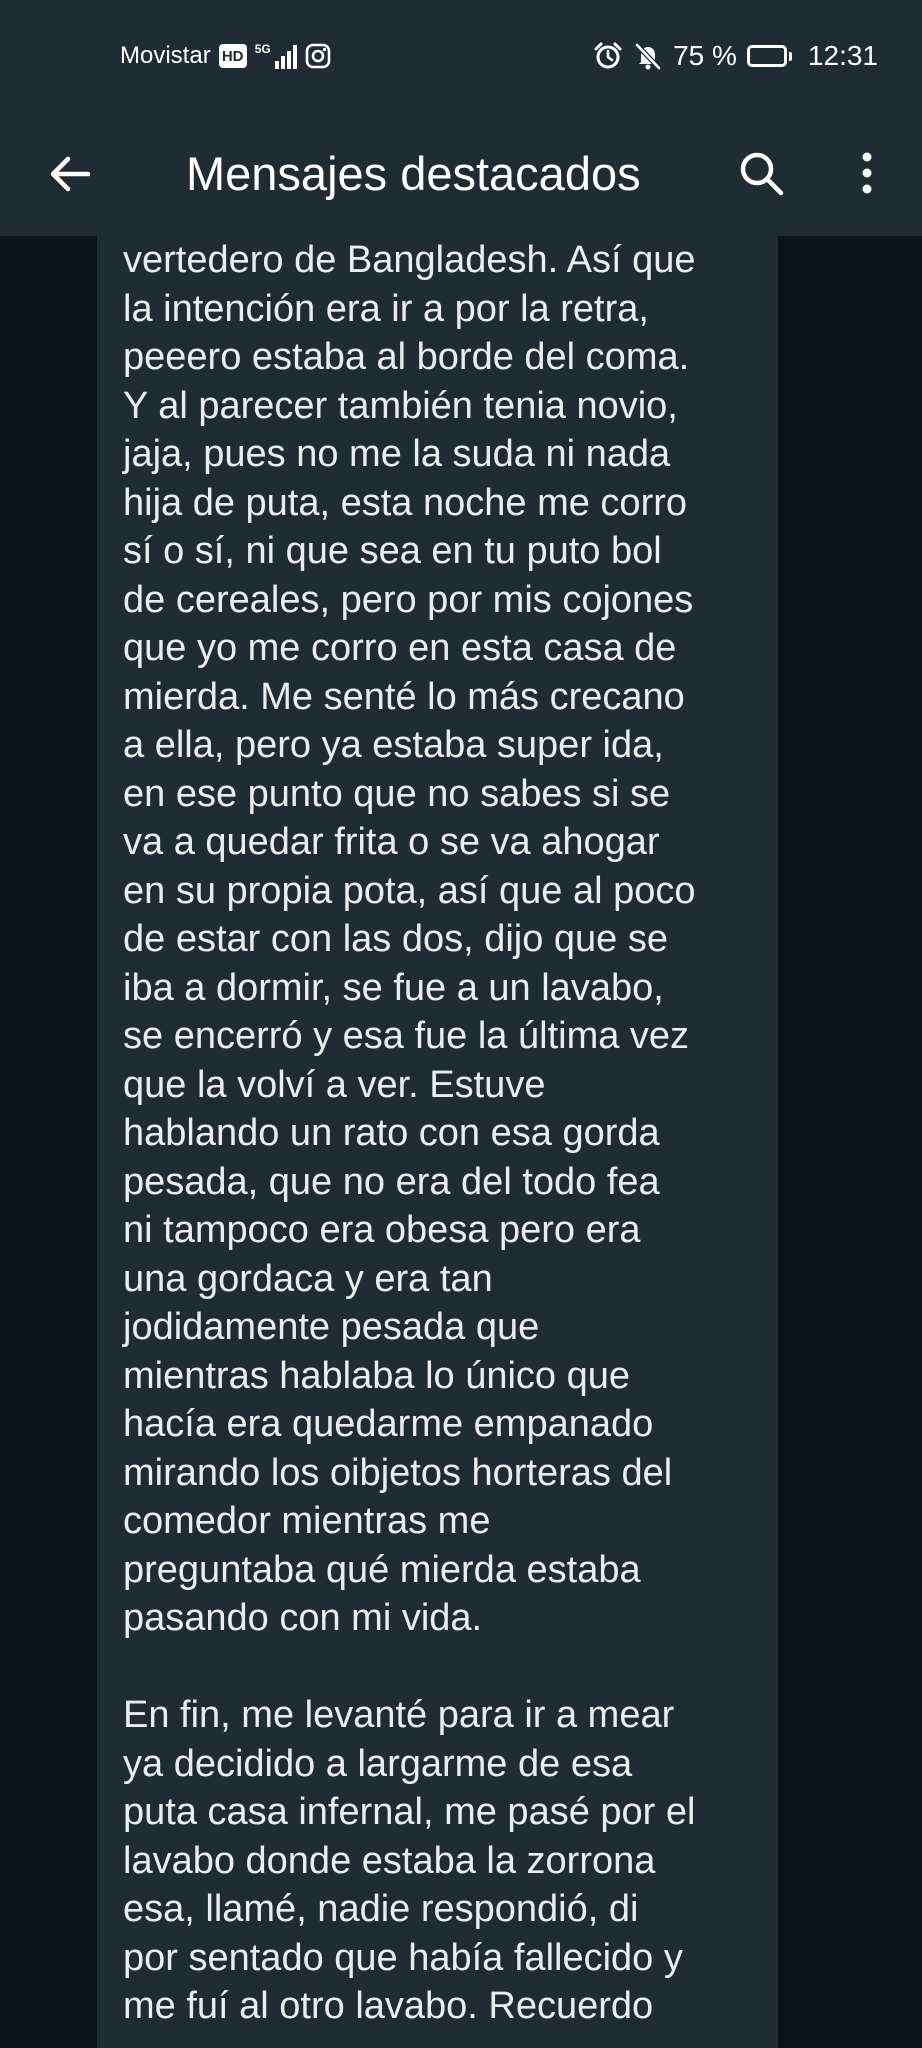 The image size is (922, 2048). Describe the element at coordinates (397, 454) in the screenshot. I see `message-line: jaja, pues no me la suda ni nada` at that location.